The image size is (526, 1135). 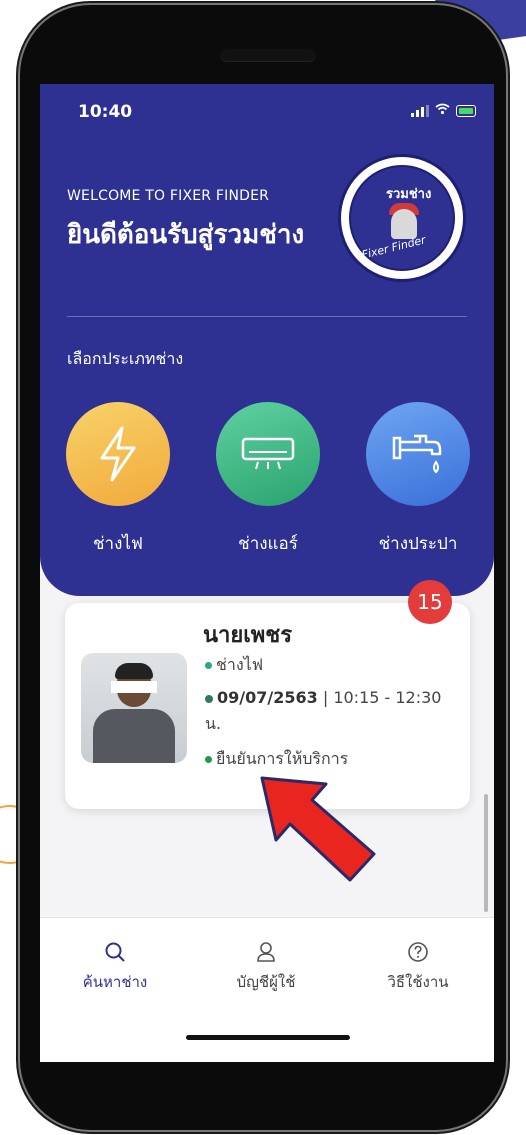 What do you see at coordinates (240, 664) in the screenshot?
I see `technician-type: ช่างไฟ` at bounding box center [240, 664].